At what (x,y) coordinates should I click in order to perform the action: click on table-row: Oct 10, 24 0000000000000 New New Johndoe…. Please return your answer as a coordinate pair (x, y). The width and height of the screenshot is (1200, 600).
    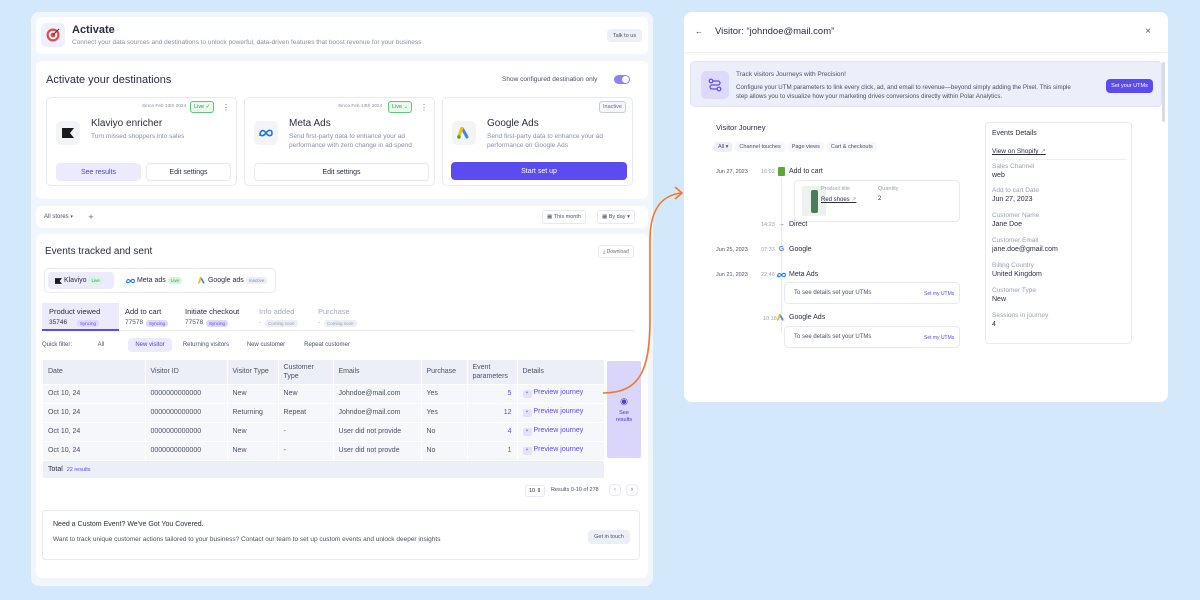
    Looking at the image, I should click on (324, 393).